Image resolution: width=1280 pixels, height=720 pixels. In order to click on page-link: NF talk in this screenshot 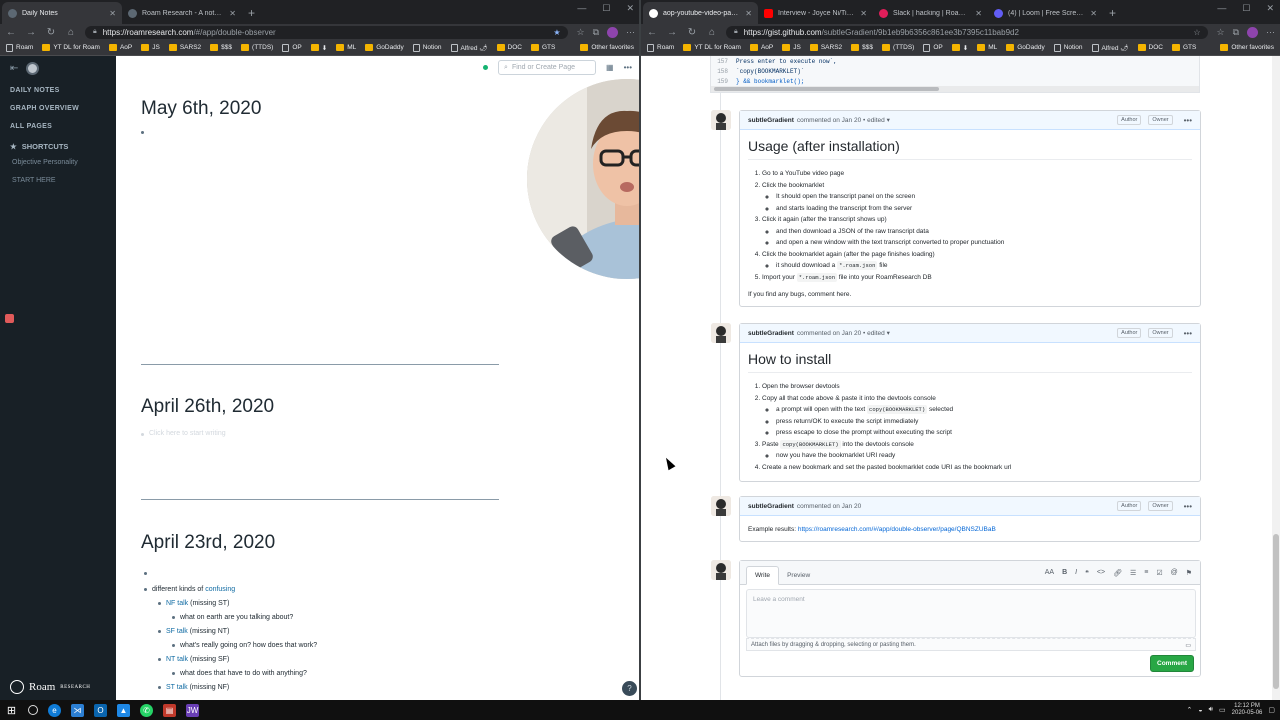, I will do `click(177, 603)`.